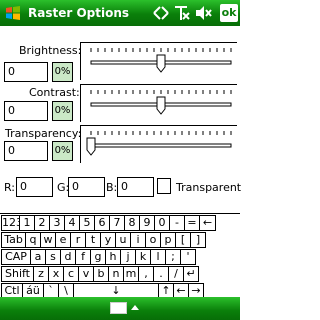 This screenshot has width=320, height=320. I want to click on key-w: w, so click(48, 240).